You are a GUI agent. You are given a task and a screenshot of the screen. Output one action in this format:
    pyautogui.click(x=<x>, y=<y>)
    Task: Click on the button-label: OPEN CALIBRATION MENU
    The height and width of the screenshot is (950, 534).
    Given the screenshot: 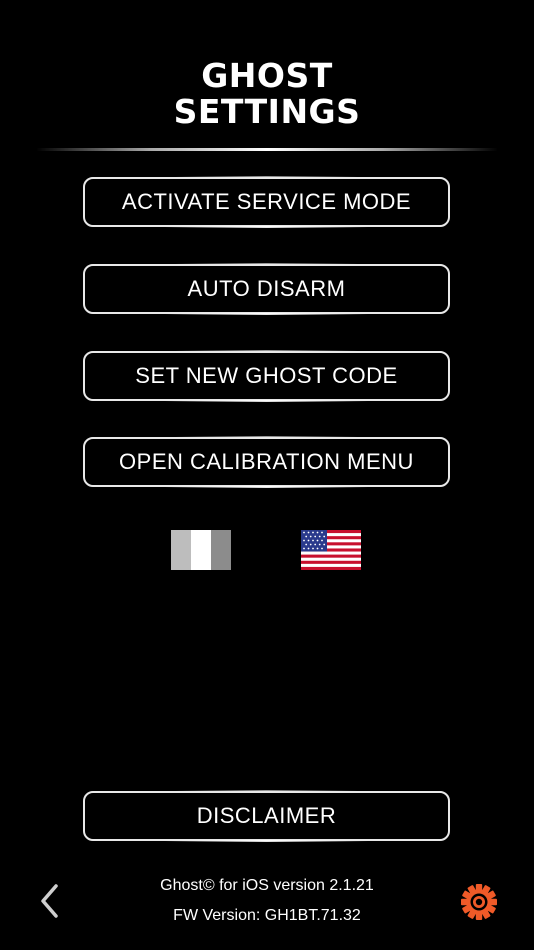 What is the action you would take?
    pyautogui.click(x=266, y=461)
    